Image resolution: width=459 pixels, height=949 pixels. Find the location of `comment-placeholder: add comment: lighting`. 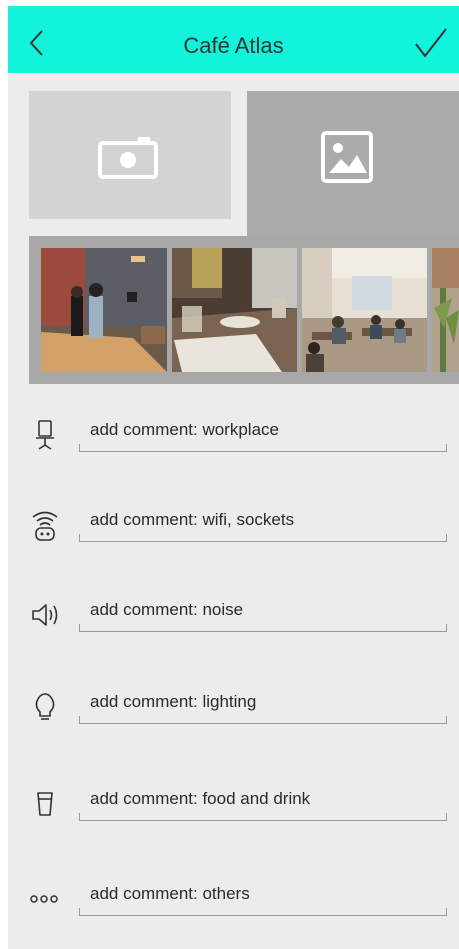

comment-placeholder: add comment: lighting is located at coordinates (173, 701).